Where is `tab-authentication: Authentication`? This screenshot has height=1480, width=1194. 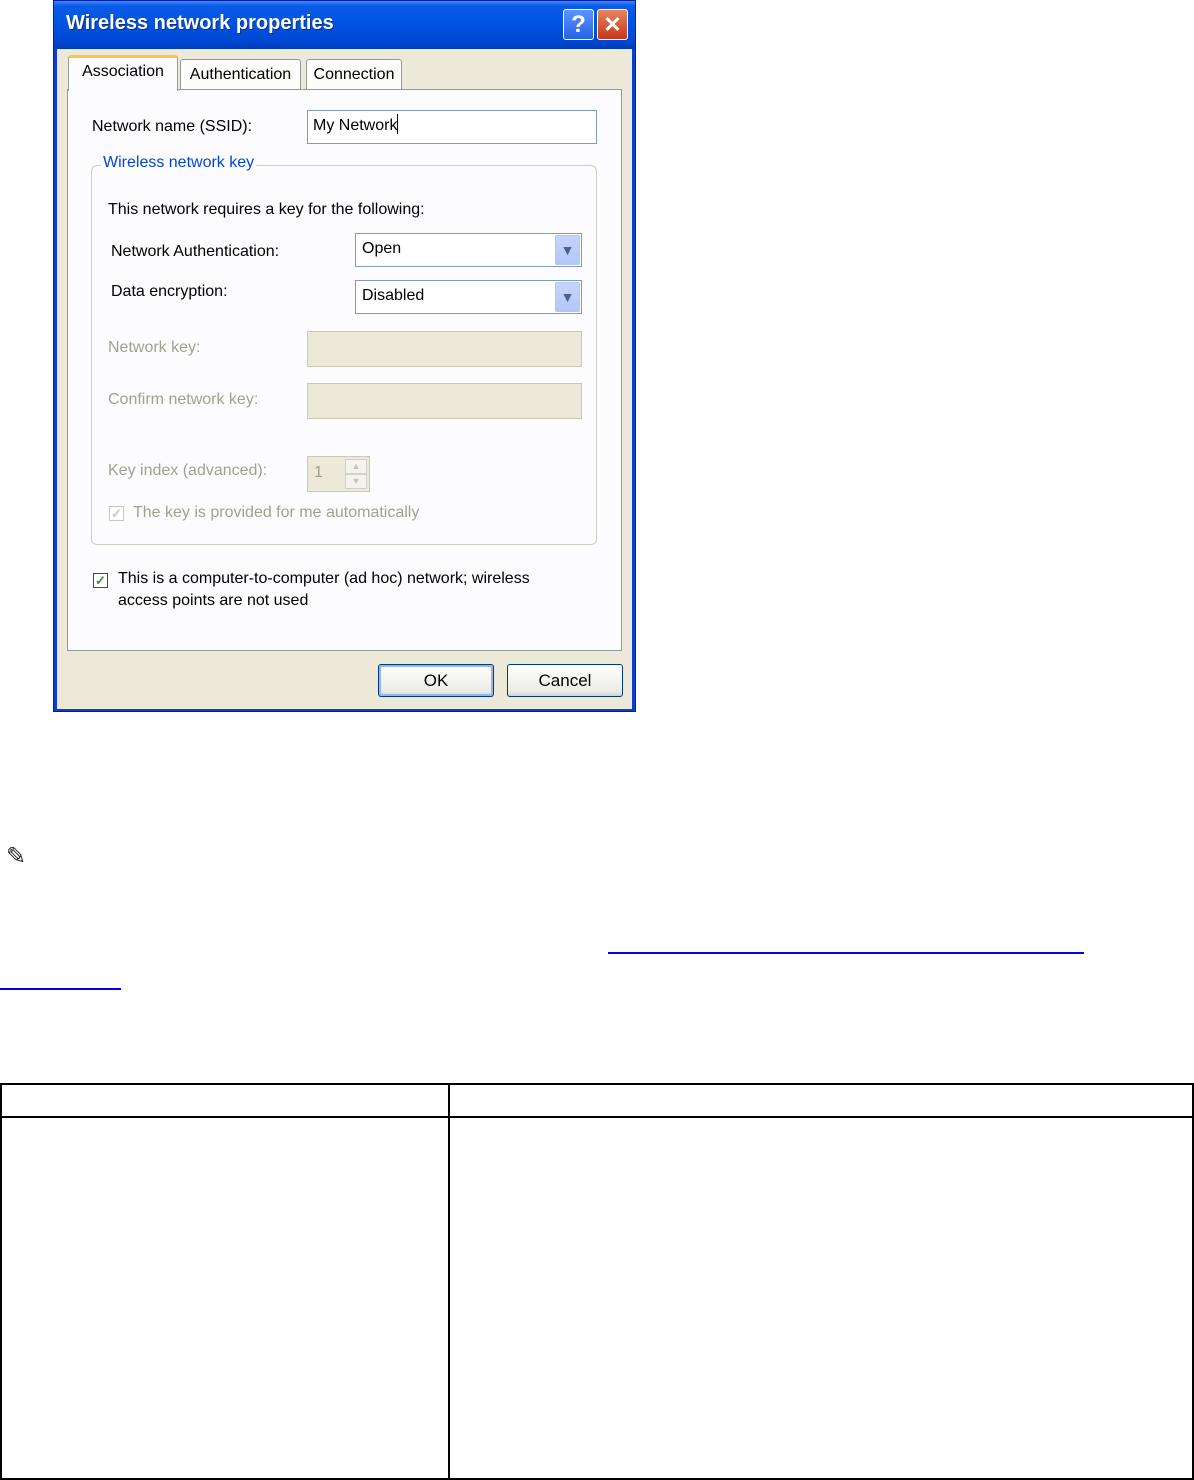 tab-authentication: Authentication is located at coordinates (240, 74).